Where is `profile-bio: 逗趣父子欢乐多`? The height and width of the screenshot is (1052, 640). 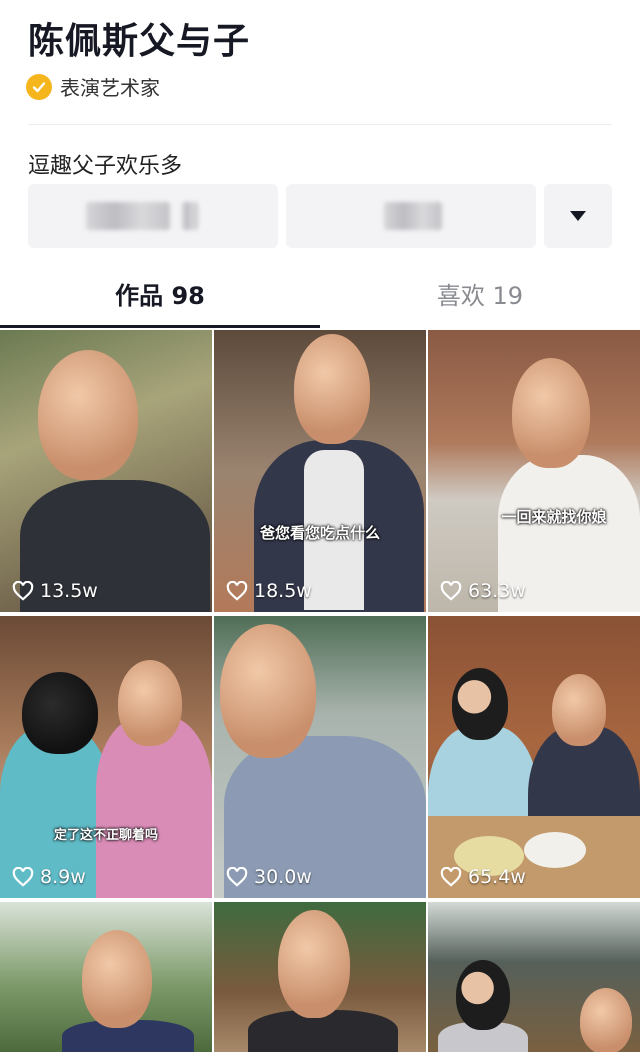 profile-bio: 逗趣父子欢乐多 is located at coordinates (105, 166).